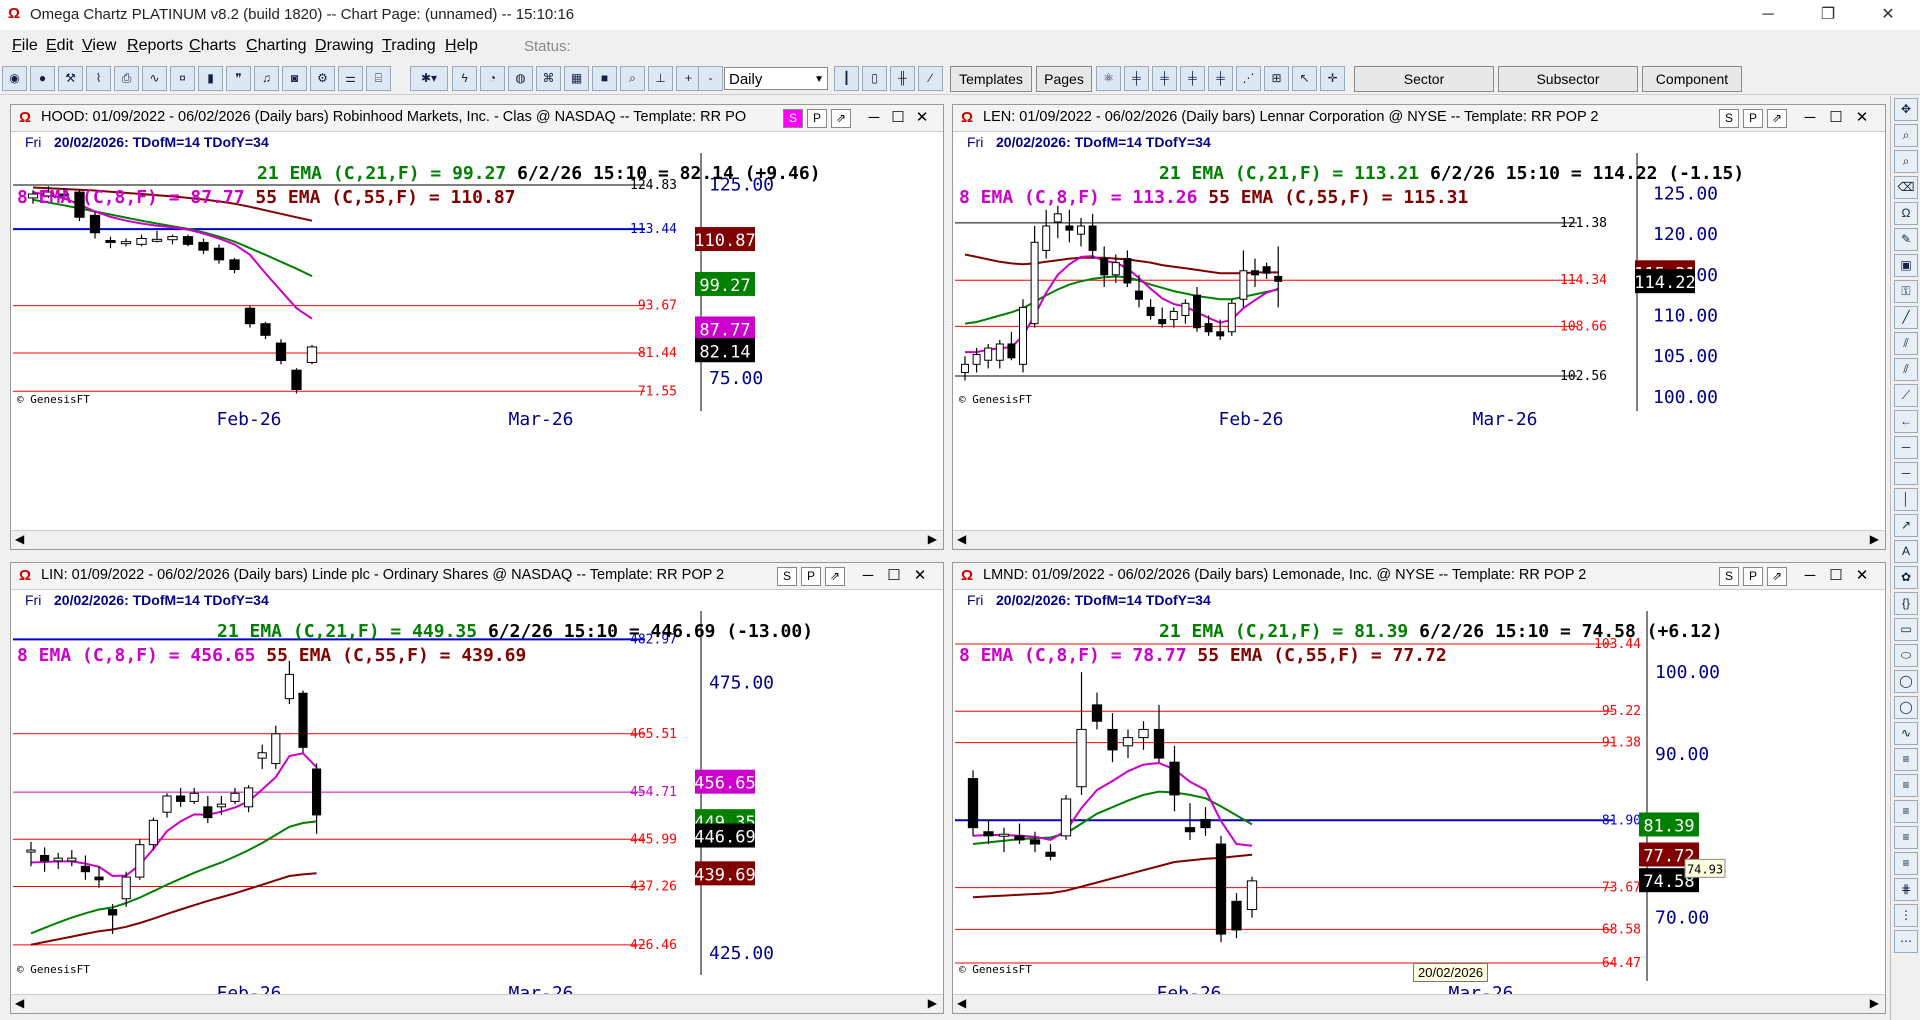  What do you see at coordinates (1164, 78) in the screenshot?
I see `candles-b-icon: ╪` at bounding box center [1164, 78].